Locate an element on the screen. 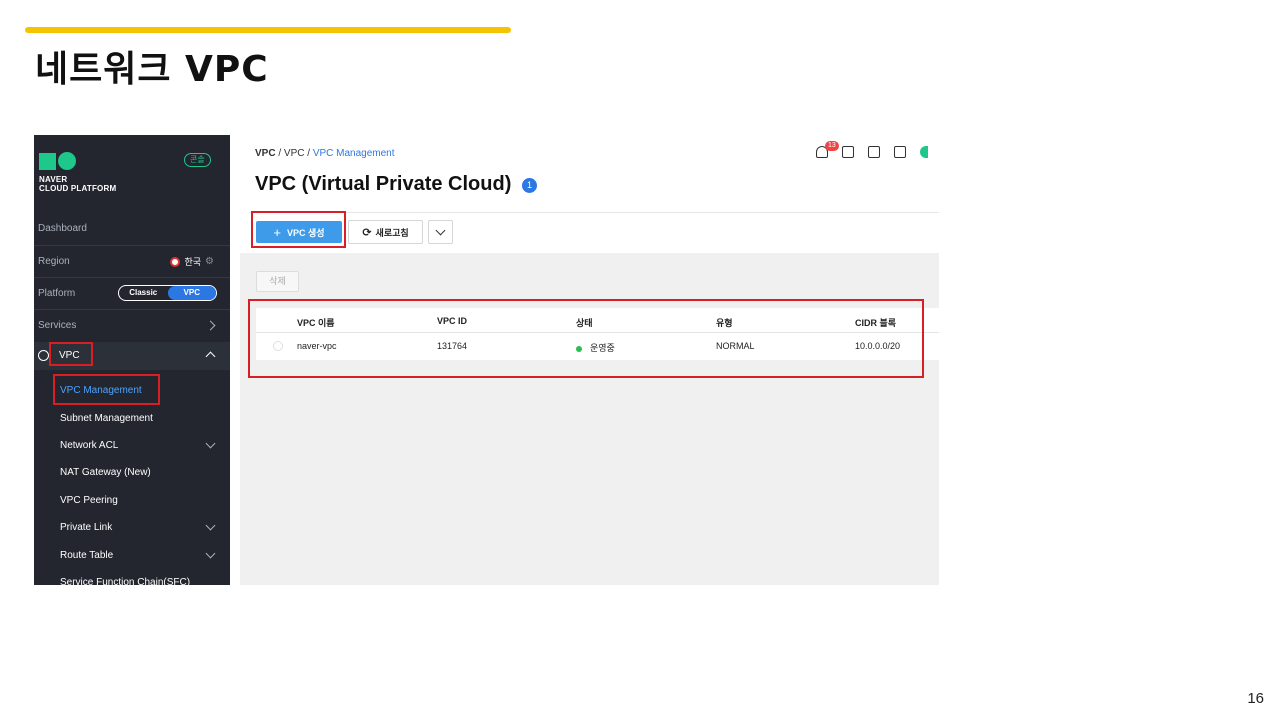 This screenshot has height=720, width=1280. region-value: 한국 is located at coordinates (193, 262).